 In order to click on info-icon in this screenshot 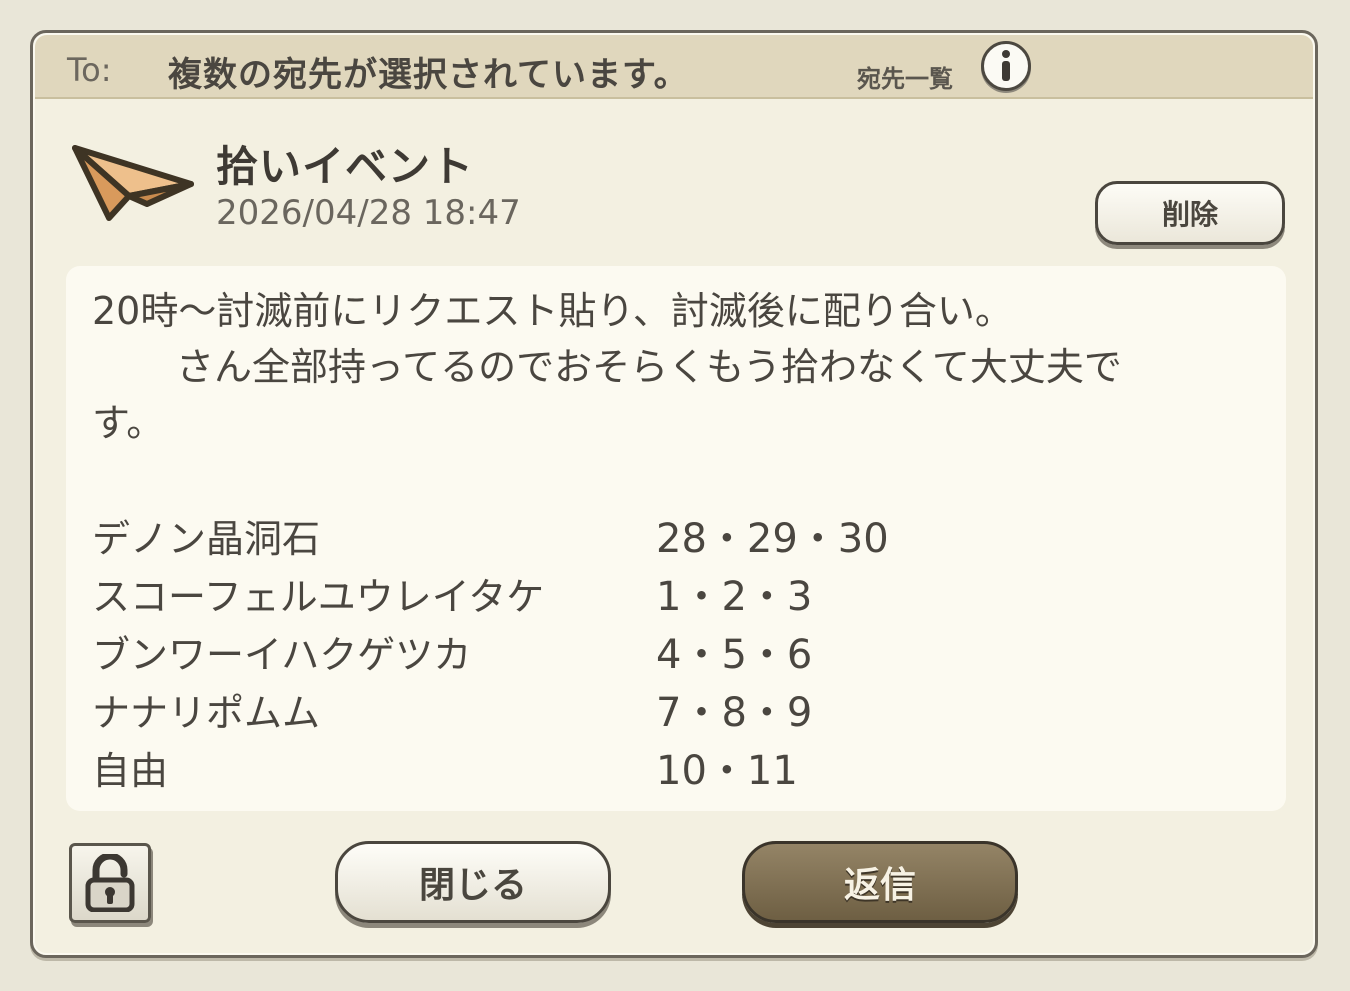, I will do `click(1006, 65)`.